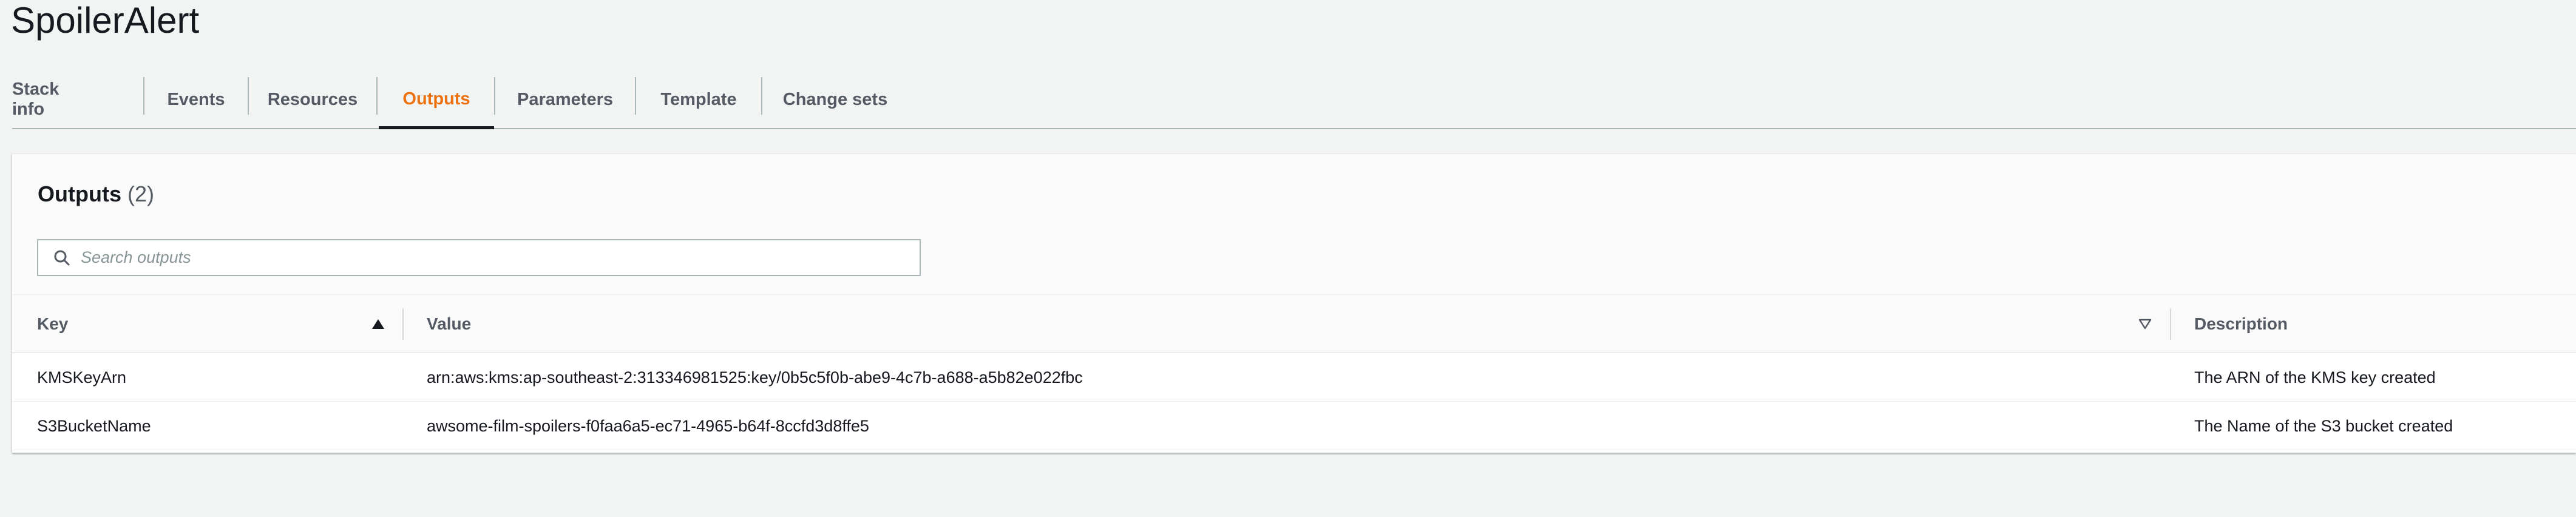 The image size is (2576, 517). Describe the element at coordinates (82, 377) in the screenshot. I see `output-key: KMSKeyArn` at that location.